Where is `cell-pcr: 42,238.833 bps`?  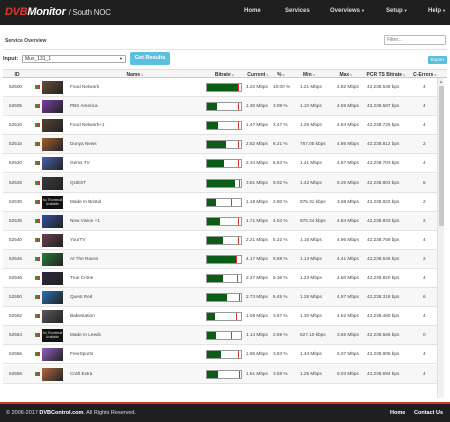
cell-pcr: 42,238.833 bps is located at coordinates (383, 220).